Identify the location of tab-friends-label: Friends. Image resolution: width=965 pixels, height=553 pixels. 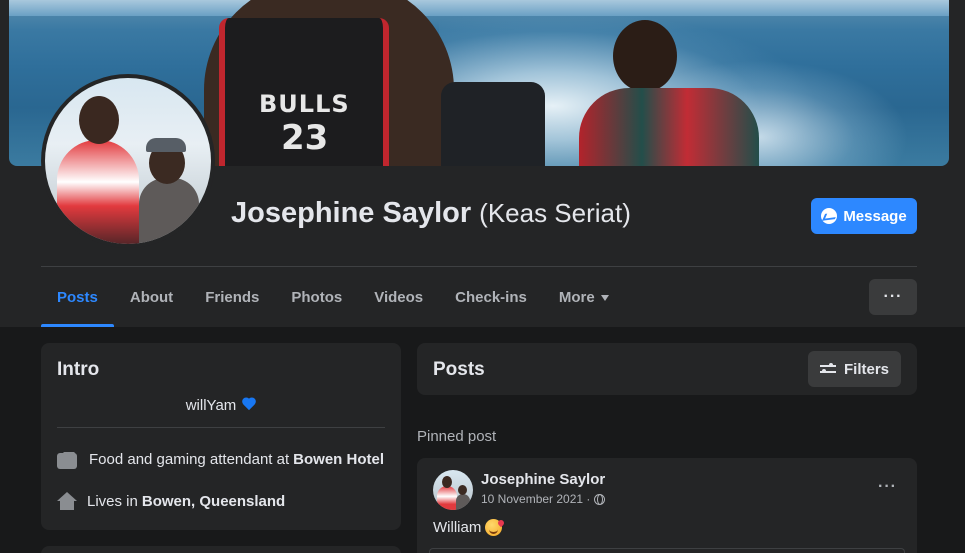
(232, 297).